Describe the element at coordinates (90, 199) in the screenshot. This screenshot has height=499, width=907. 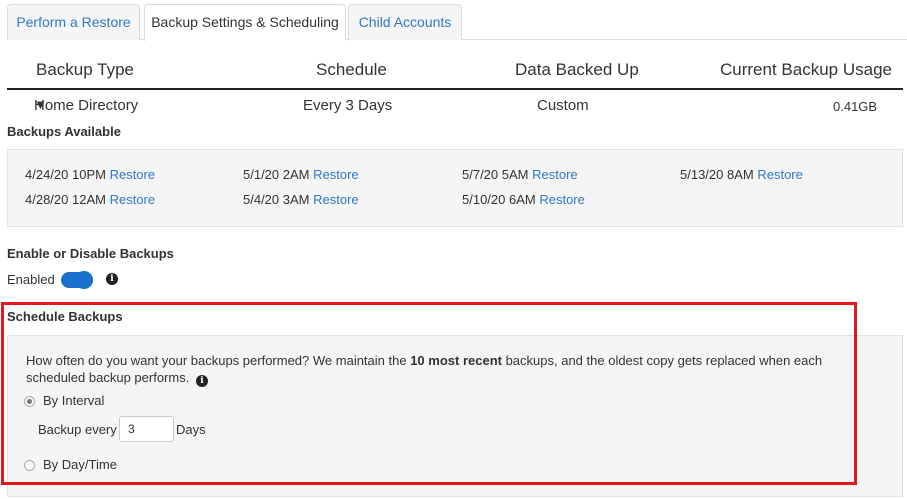
I see `restore-point: 4/28/20 12AM Restore` at that location.